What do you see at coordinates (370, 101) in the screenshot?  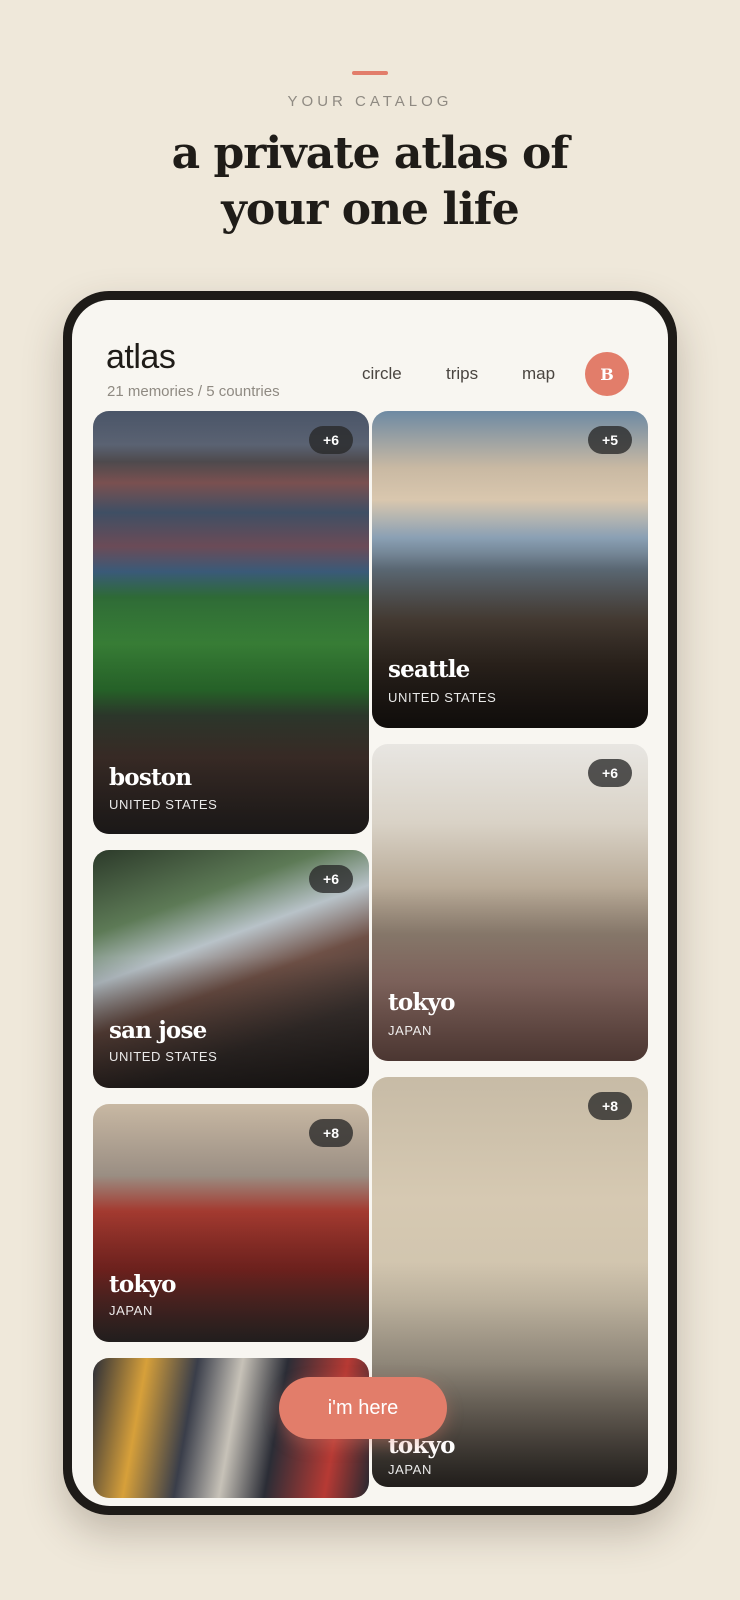 I see `hero-kicker: YOUR CATALOG` at bounding box center [370, 101].